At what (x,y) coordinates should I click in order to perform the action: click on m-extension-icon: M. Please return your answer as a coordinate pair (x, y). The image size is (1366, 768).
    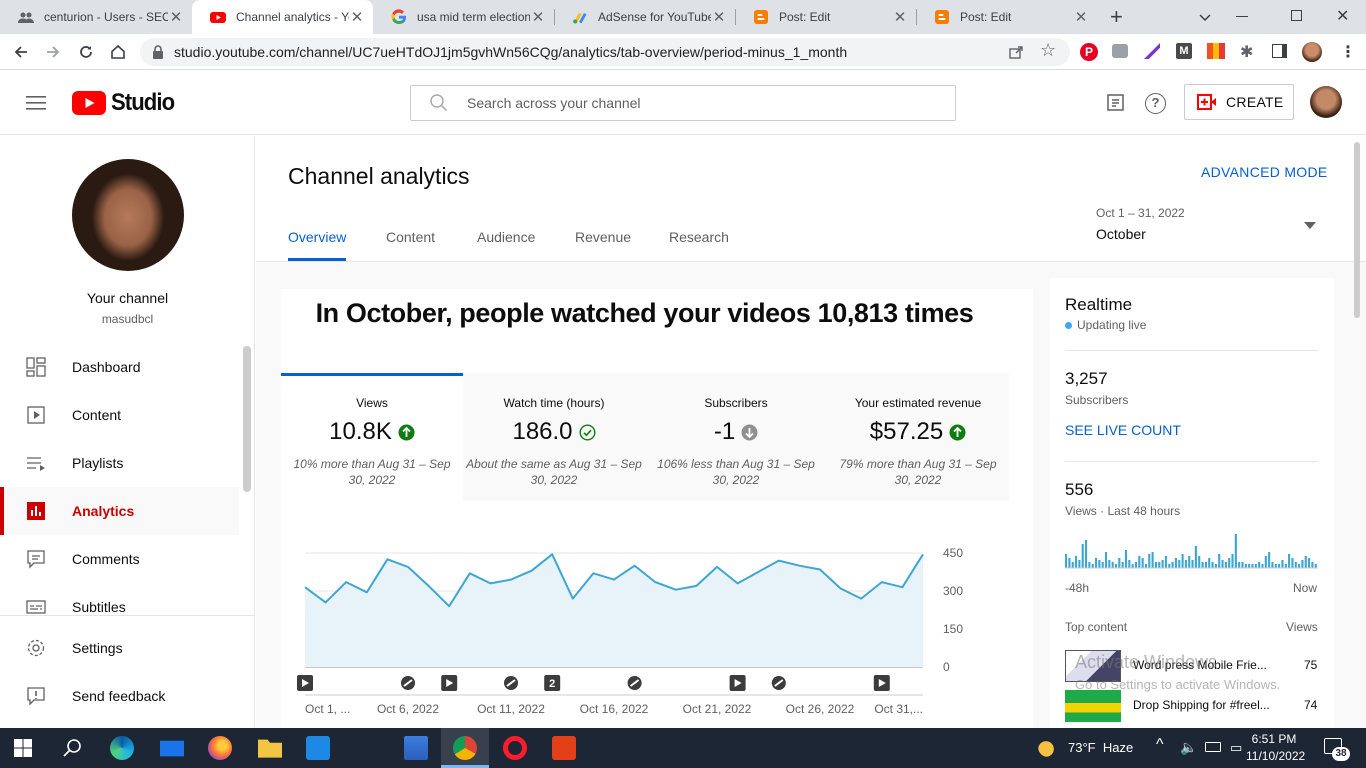
    Looking at the image, I should click on (1184, 51).